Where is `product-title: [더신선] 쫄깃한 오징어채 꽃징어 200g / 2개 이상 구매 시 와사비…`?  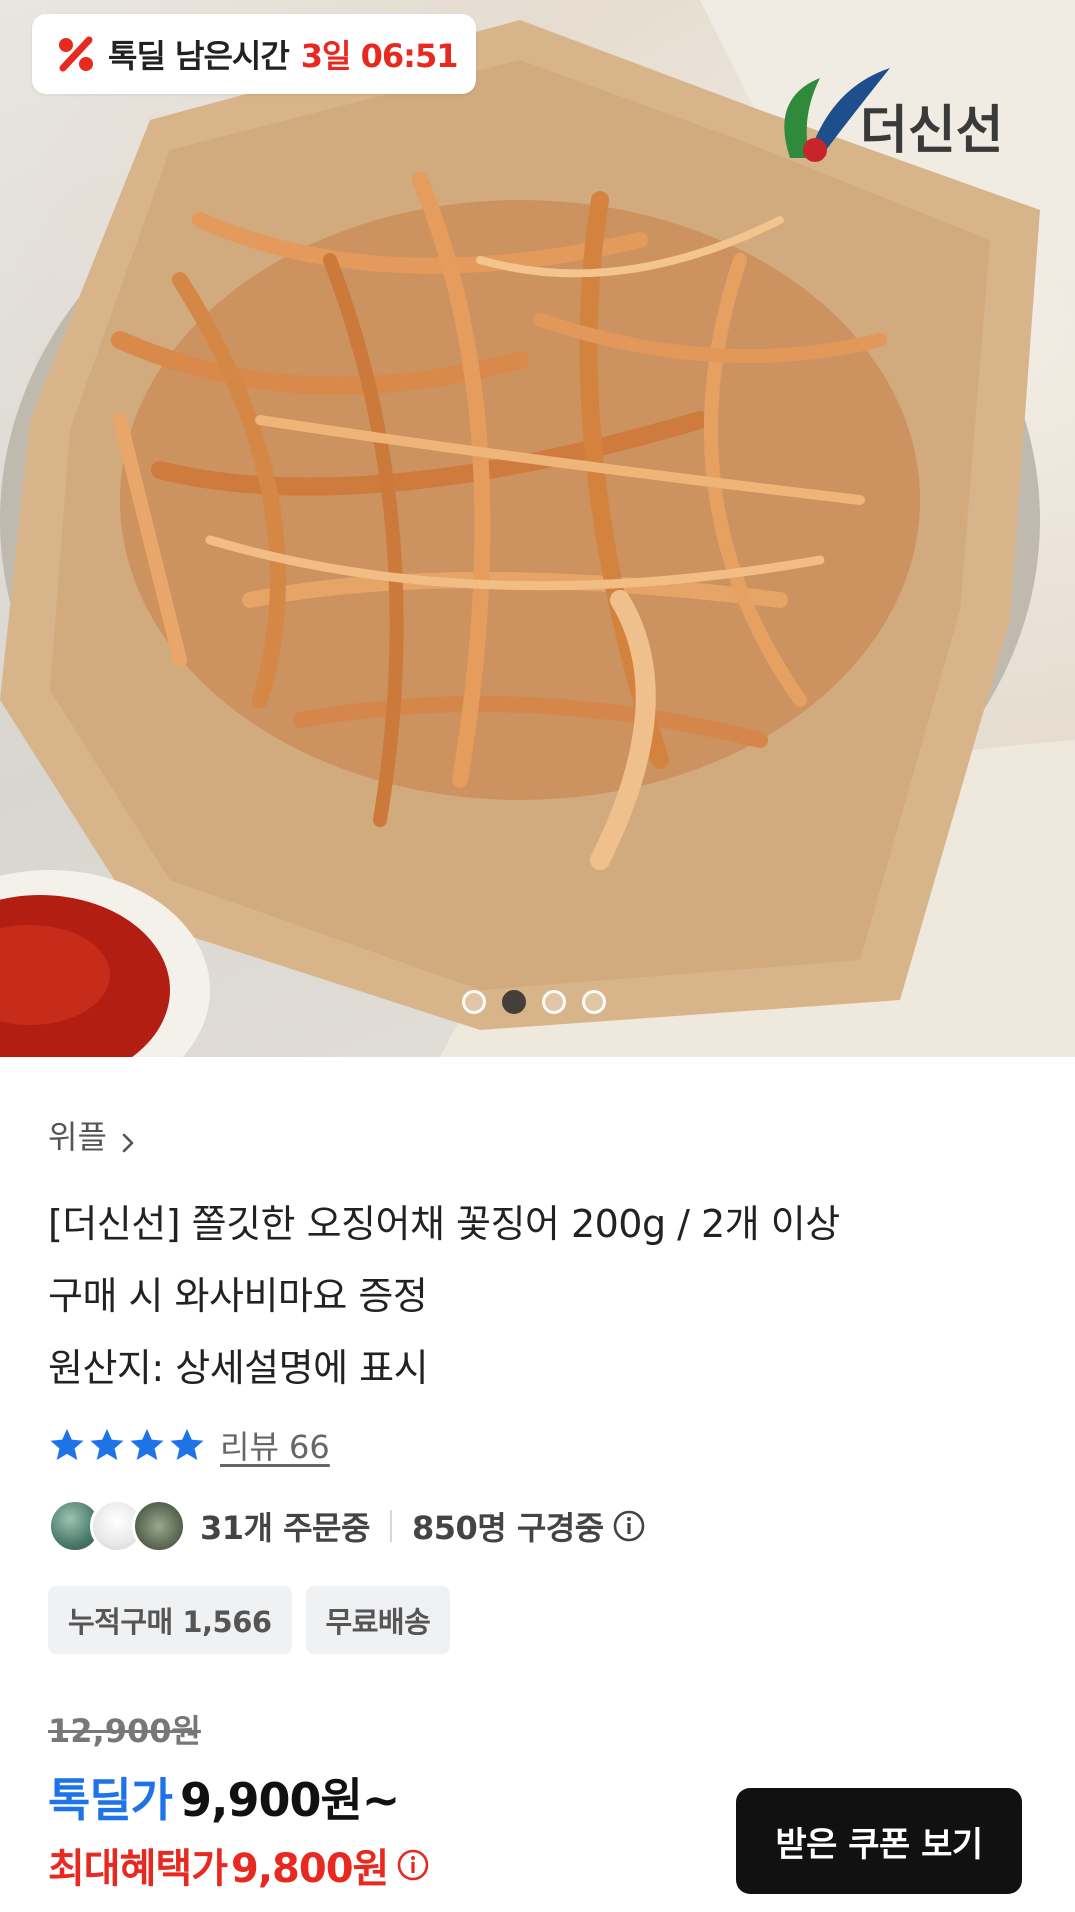 product-title: [더신선] 쫄깃한 오징어채 꽃징어 200g / 2개 이상 구매 시 와사비… is located at coordinates (543, 1296).